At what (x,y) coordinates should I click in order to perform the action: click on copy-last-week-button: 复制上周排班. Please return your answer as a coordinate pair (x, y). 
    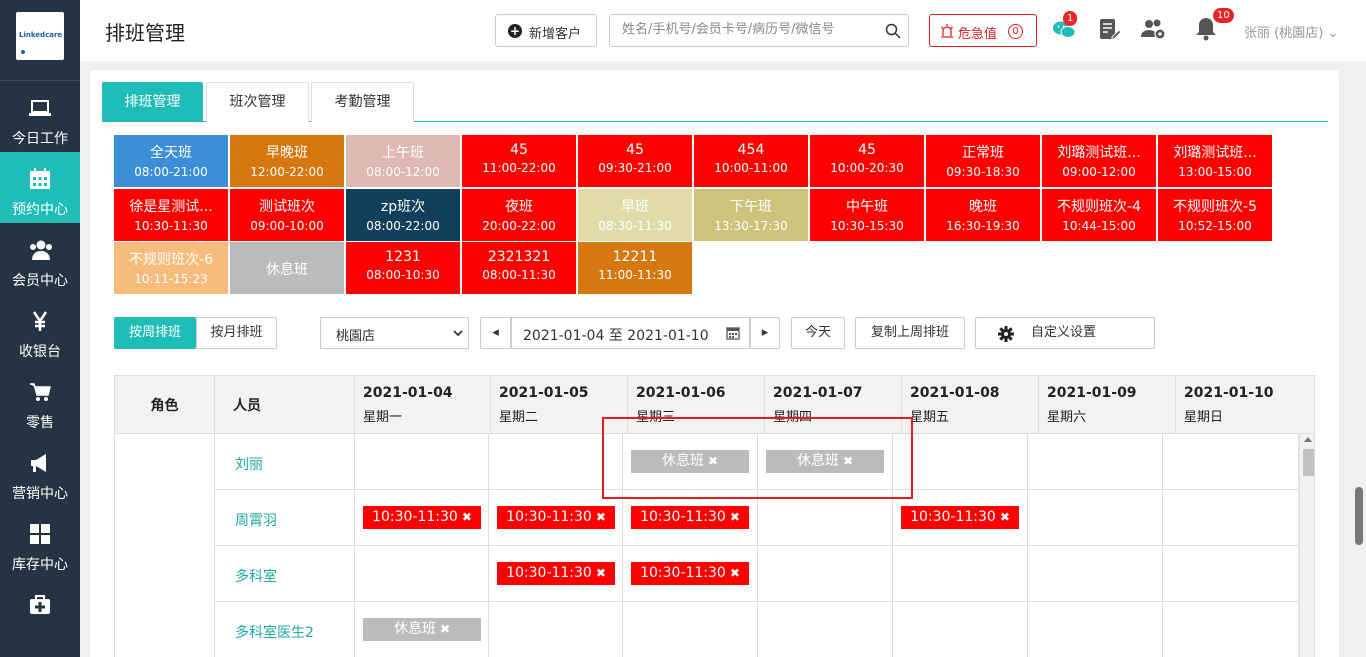
    Looking at the image, I should click on (910, 333).